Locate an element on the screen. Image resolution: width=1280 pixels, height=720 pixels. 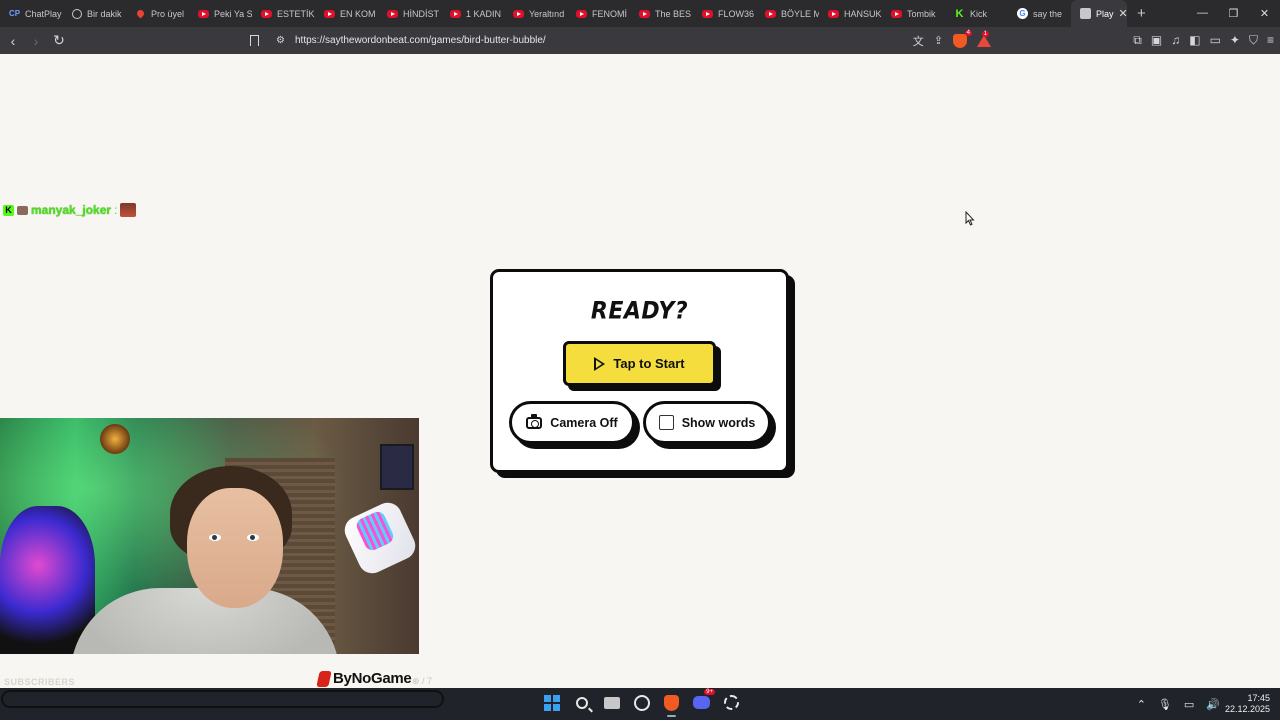
share-icon: ⇪ is located at coordinates (938, 40).